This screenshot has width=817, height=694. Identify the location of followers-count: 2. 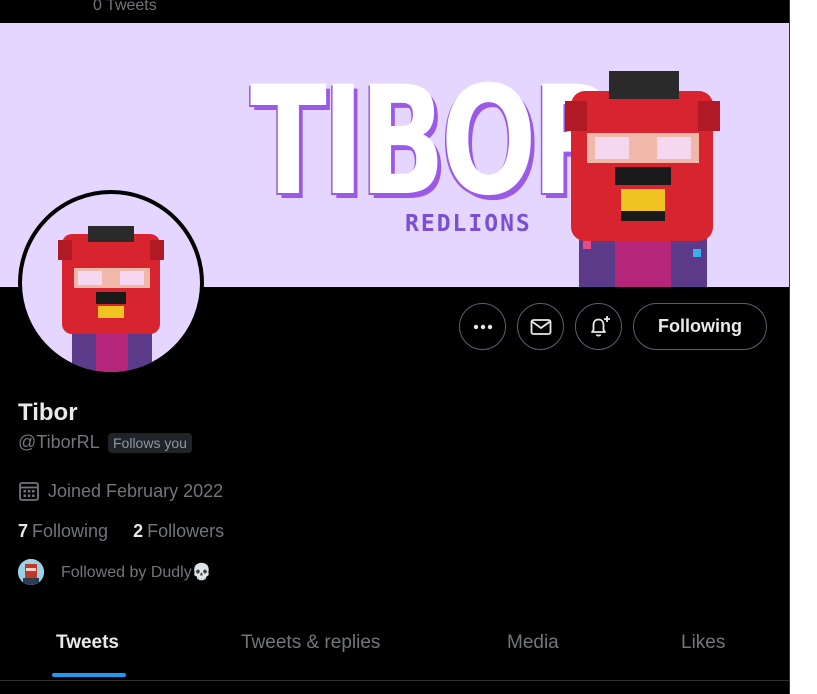
(138, 531).